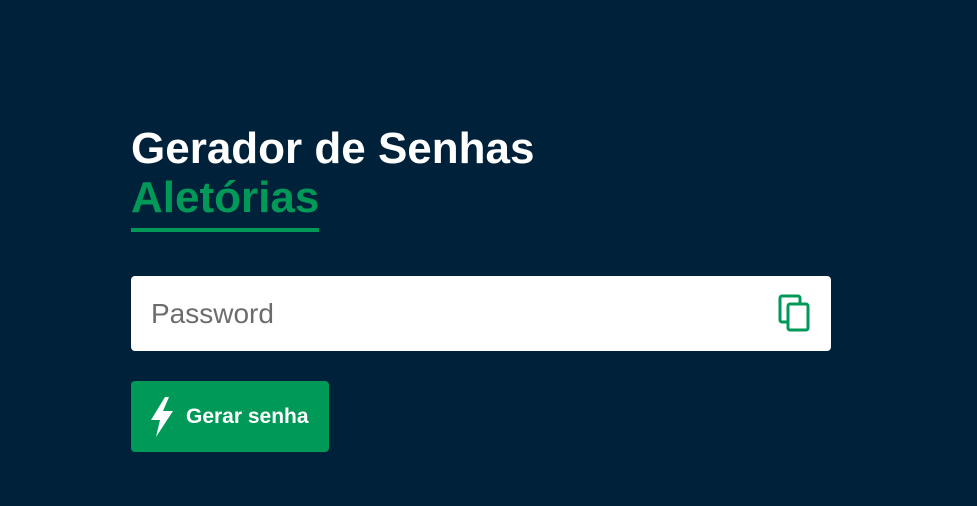 This screenshot has height=506, width=977. What do you see at coordinates (225, 197) in the screenshot?
I see `page-subtitle: Aletórias` at bounding box center [225, 197].